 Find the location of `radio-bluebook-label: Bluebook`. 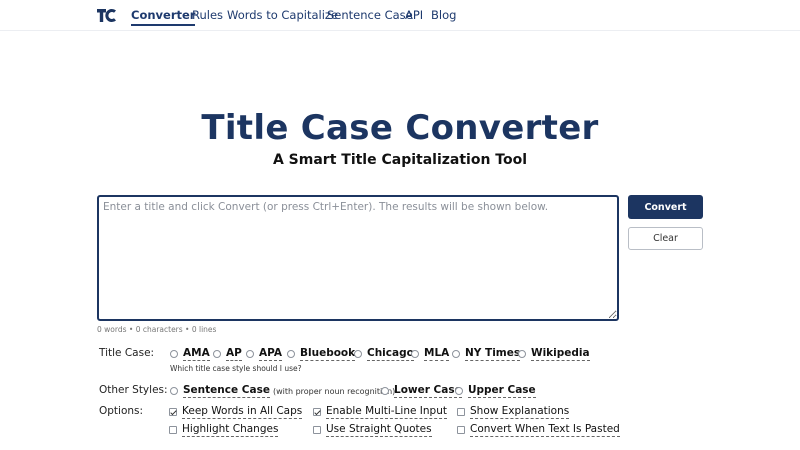

radio-bluebook-label: Bluebook is located at coordinates (328, 354).